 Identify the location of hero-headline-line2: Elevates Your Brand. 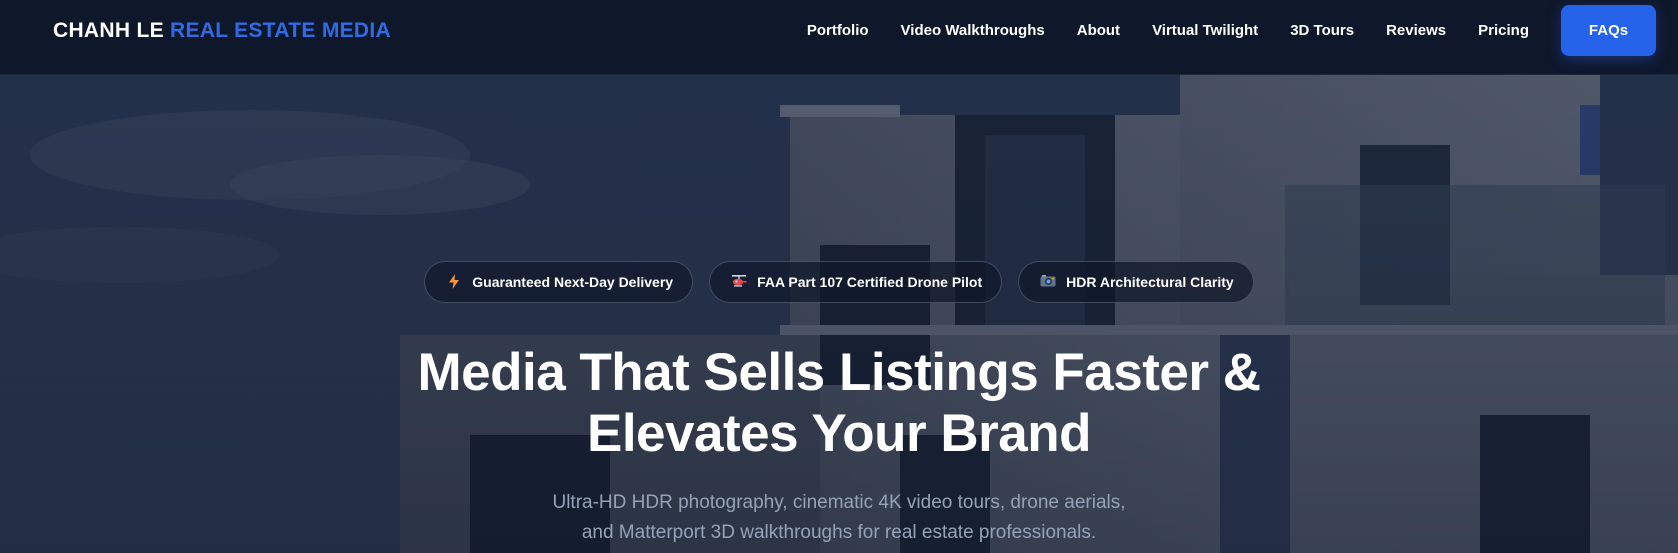
(839, 433).